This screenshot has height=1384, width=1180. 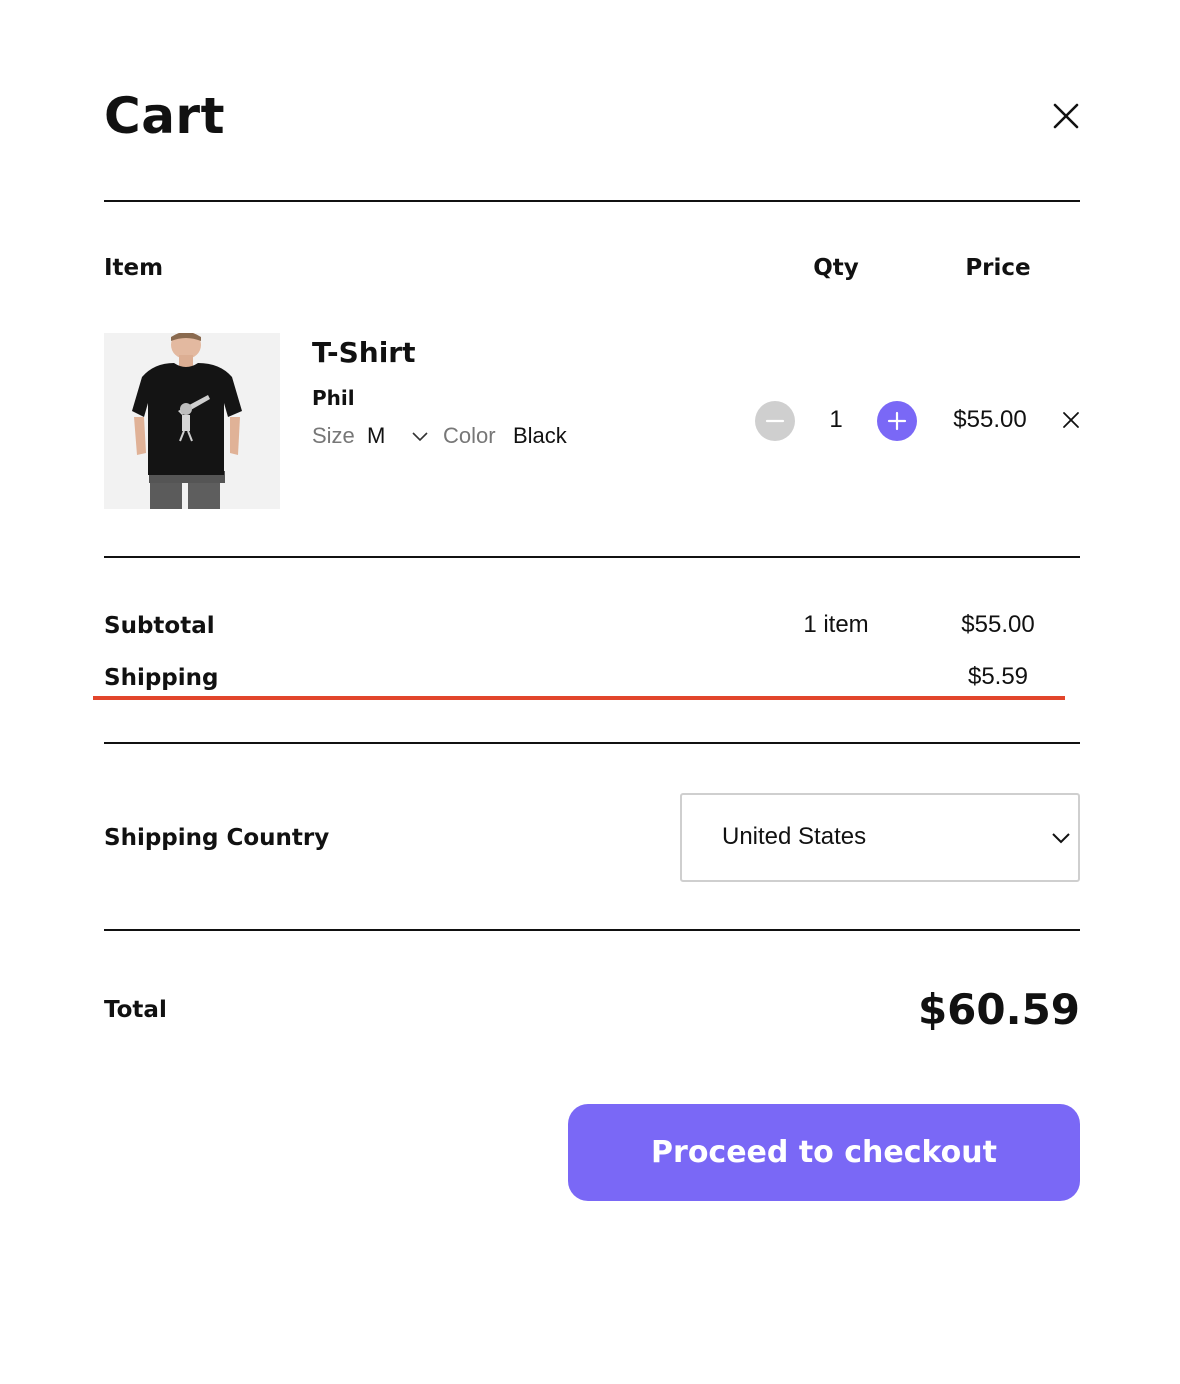 I want to click on remove-item-button, so click(x=1071, y=420).